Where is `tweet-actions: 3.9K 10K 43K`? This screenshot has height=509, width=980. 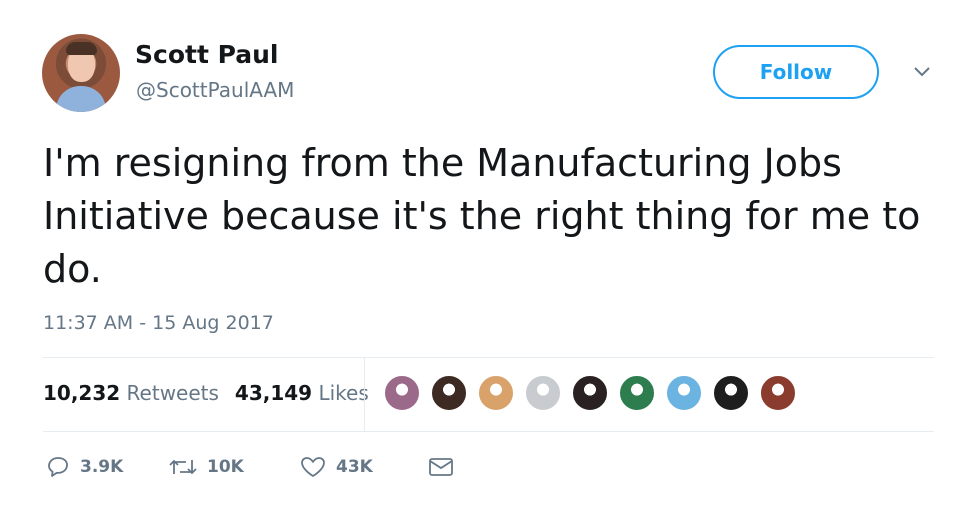 tweet-actions: 3.9K 10K 43K is located at coordinates (255, 467).